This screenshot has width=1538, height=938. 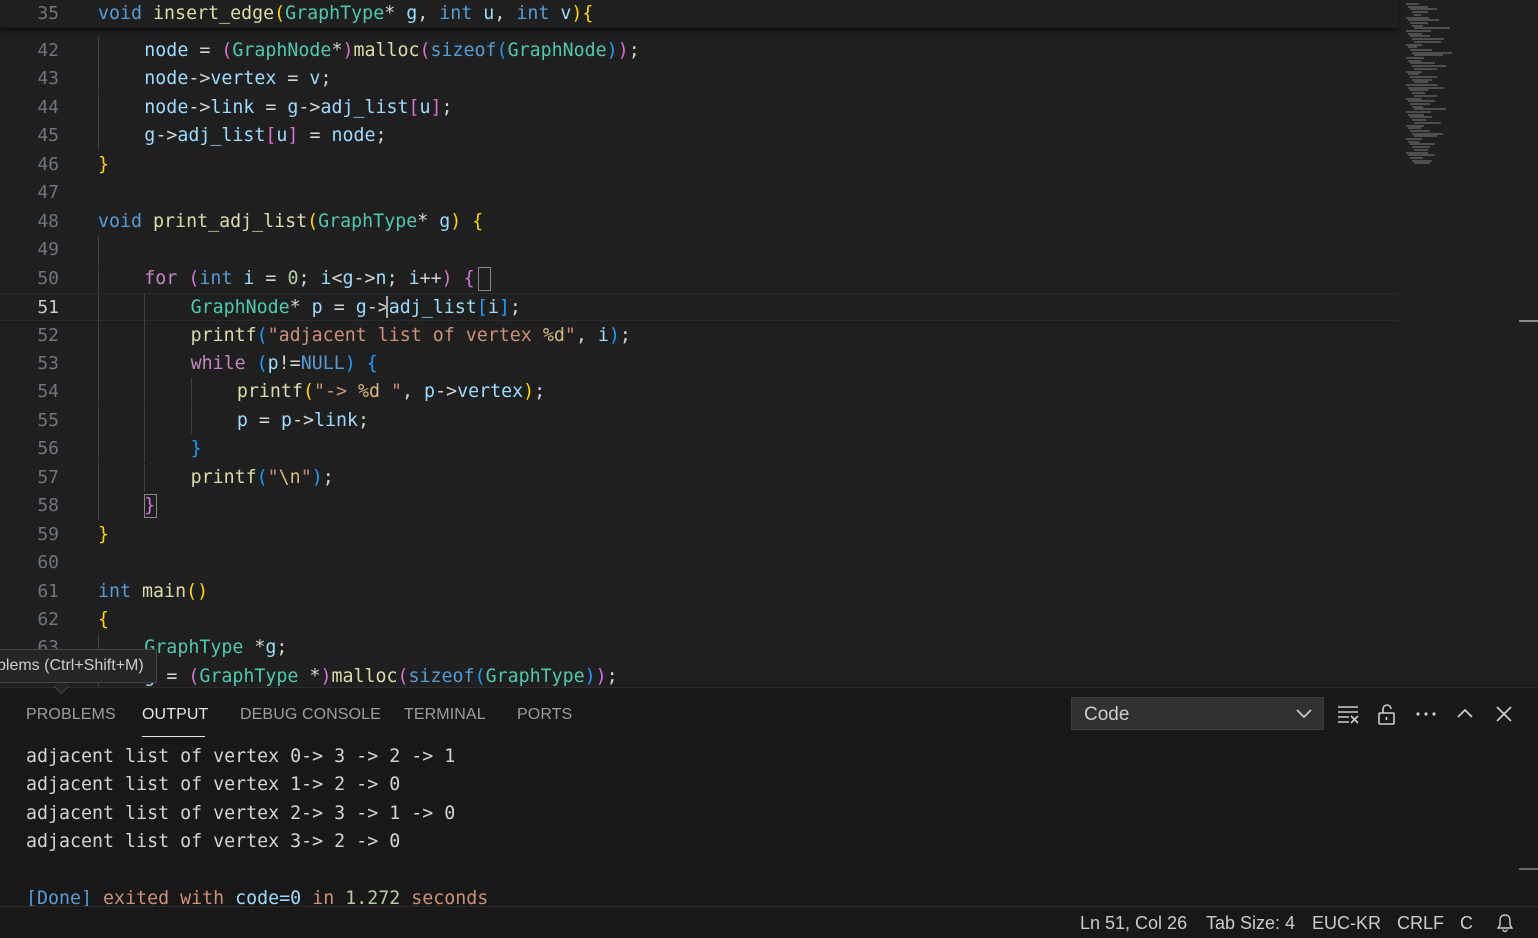 I want to click on close-icon, so click(x=1504, y=714).